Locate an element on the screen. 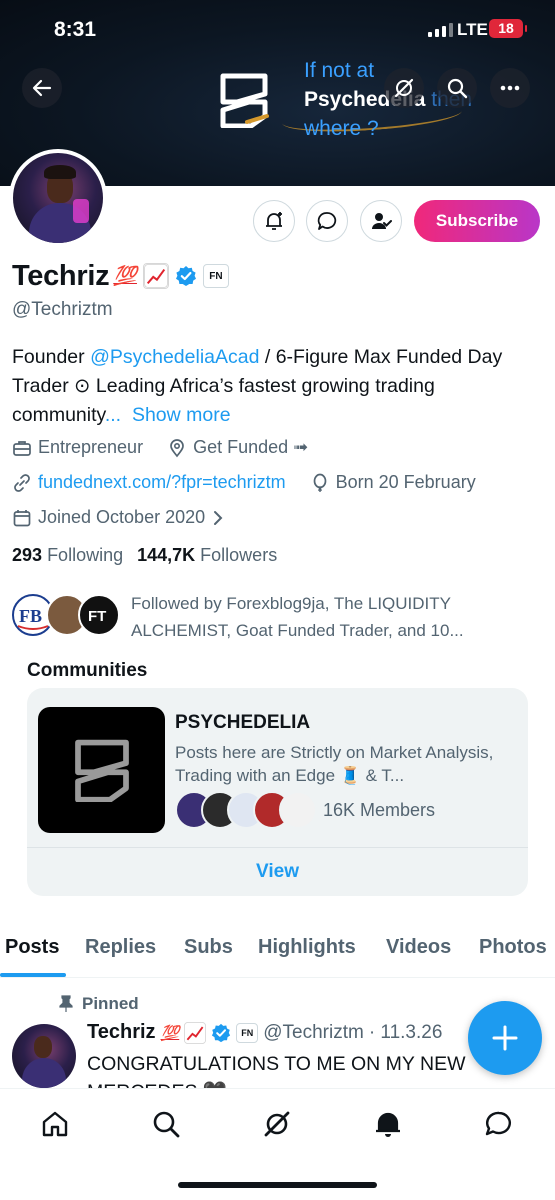 This screenshot has height=1200, width=555. community-view-button: View is located at coordinates (277, 872).